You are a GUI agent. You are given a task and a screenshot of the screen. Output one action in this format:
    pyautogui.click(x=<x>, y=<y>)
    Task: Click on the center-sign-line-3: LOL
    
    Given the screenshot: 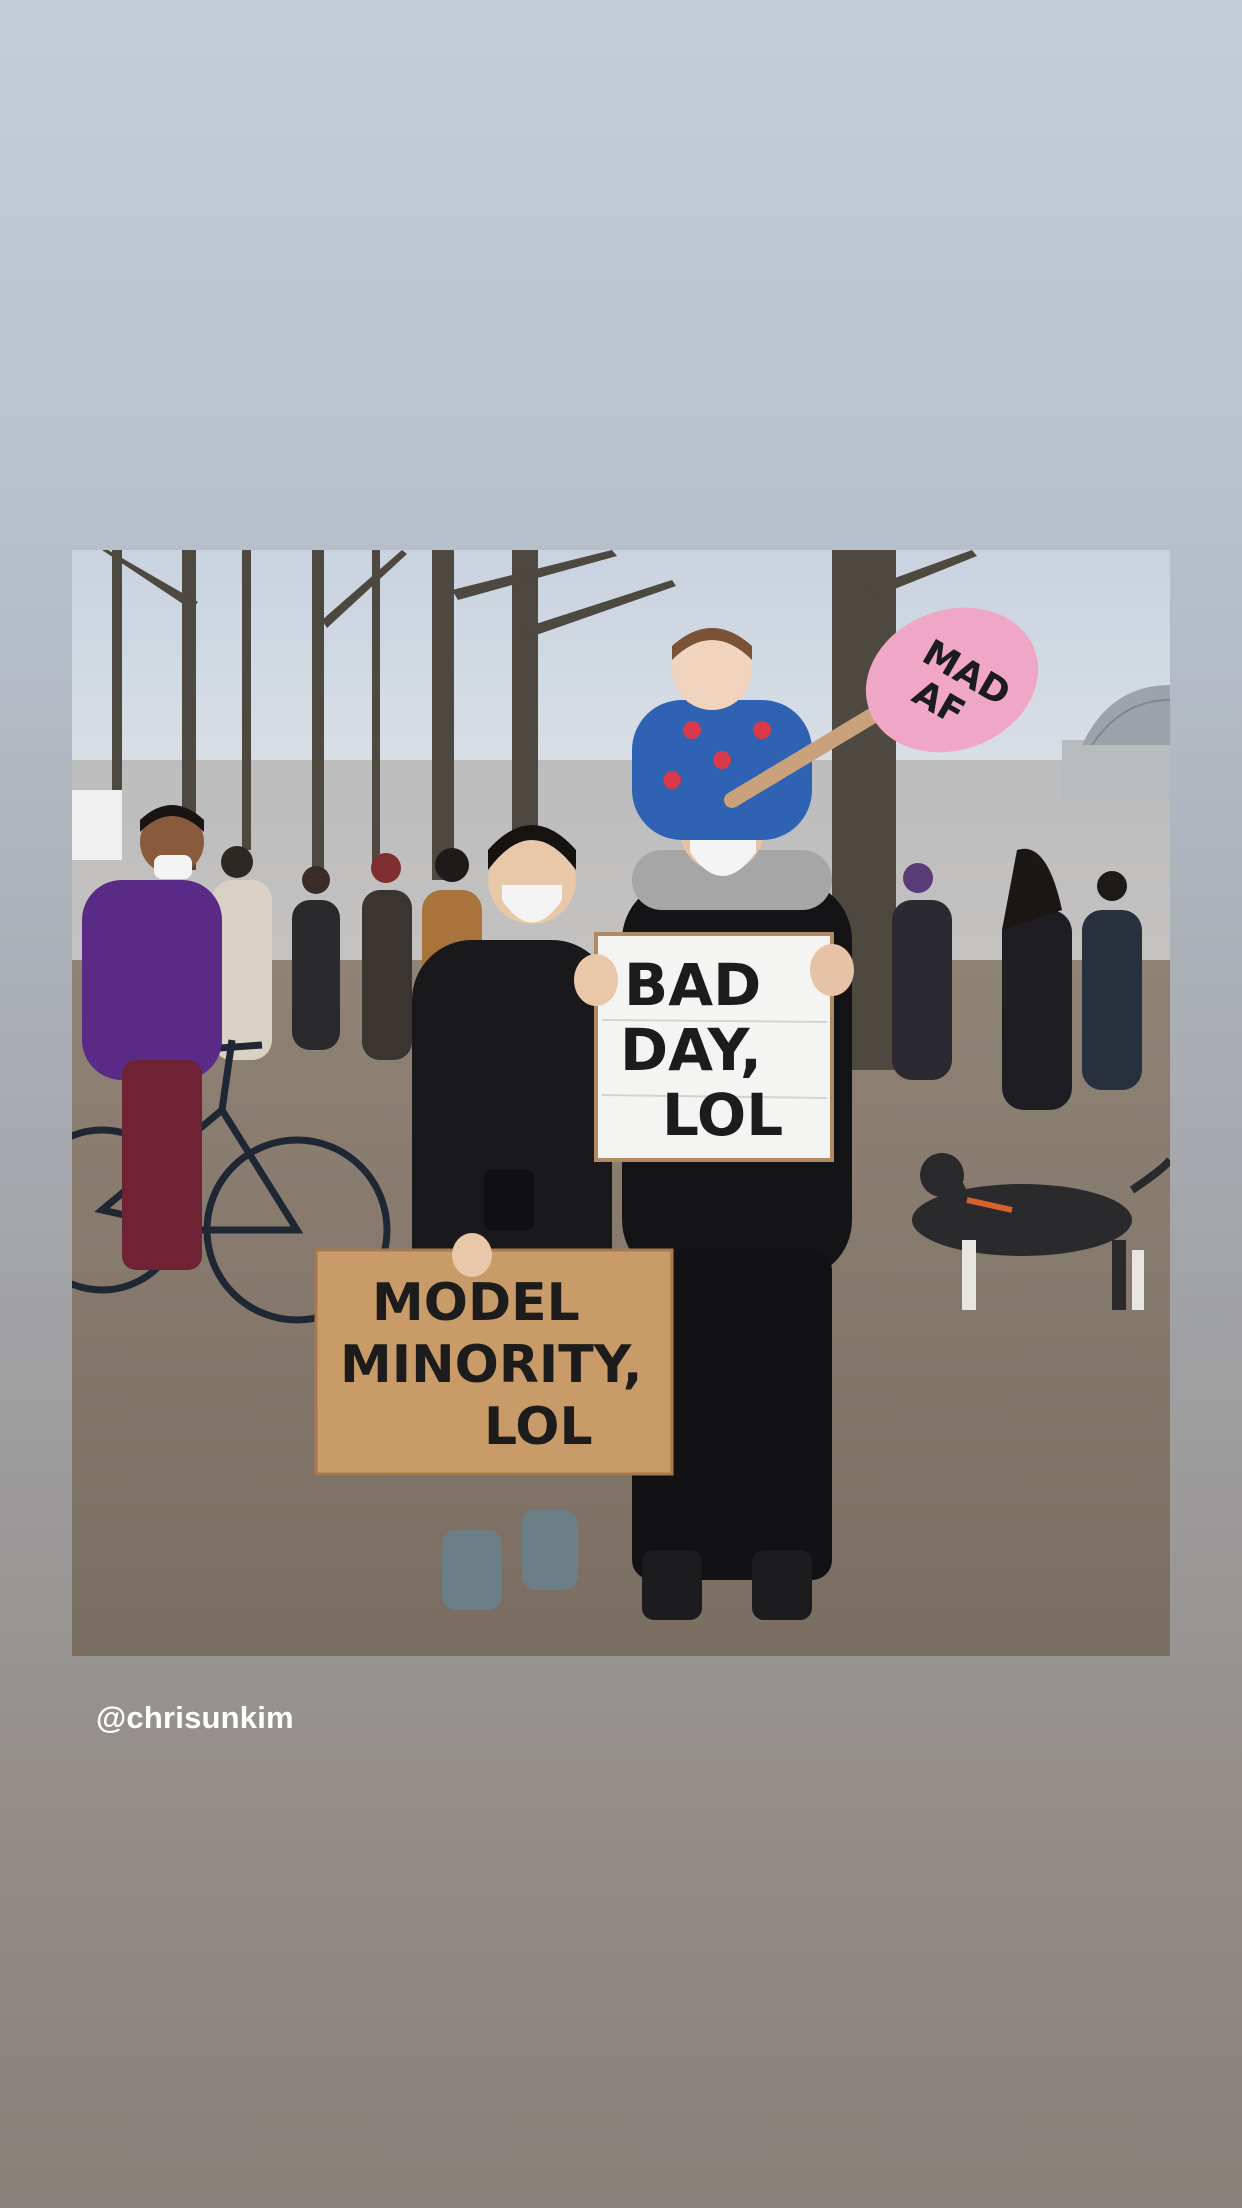 What is the action you would take?
    pyautogui.click(x=722, y=1115)
    